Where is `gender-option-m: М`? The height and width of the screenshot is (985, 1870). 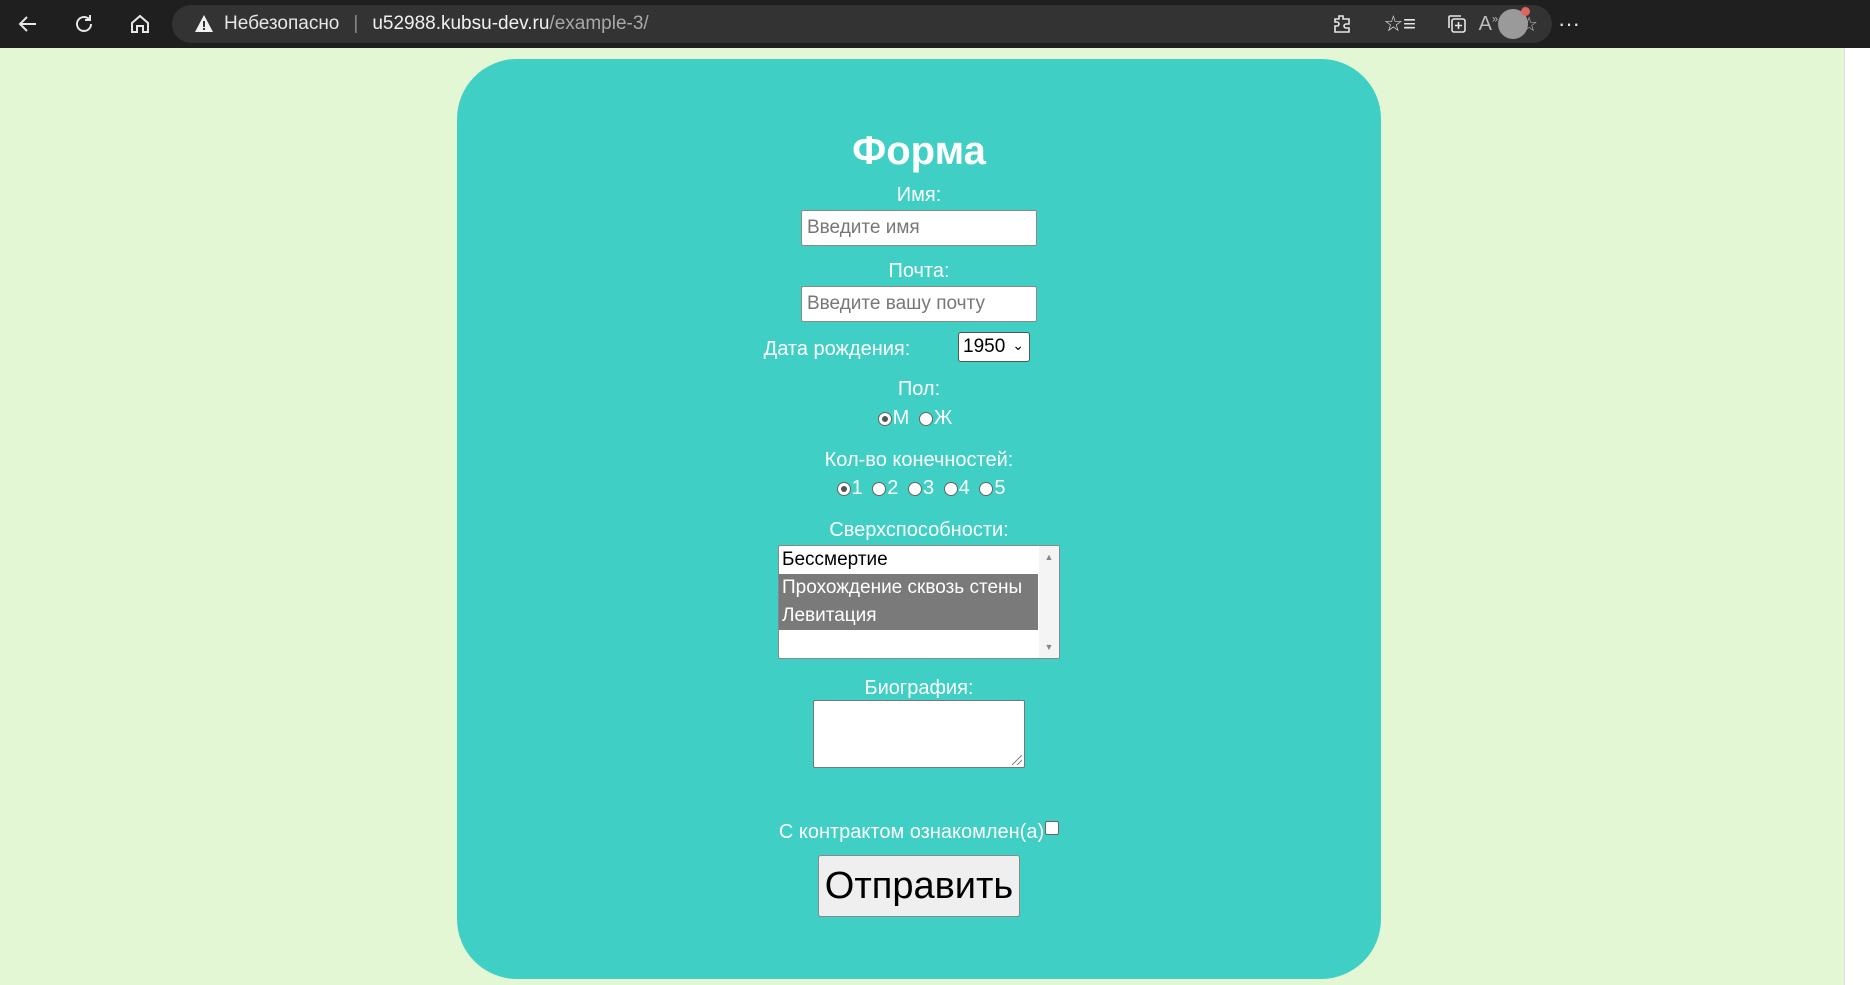
gender-option-m: М is located at coordinates (893, 418).